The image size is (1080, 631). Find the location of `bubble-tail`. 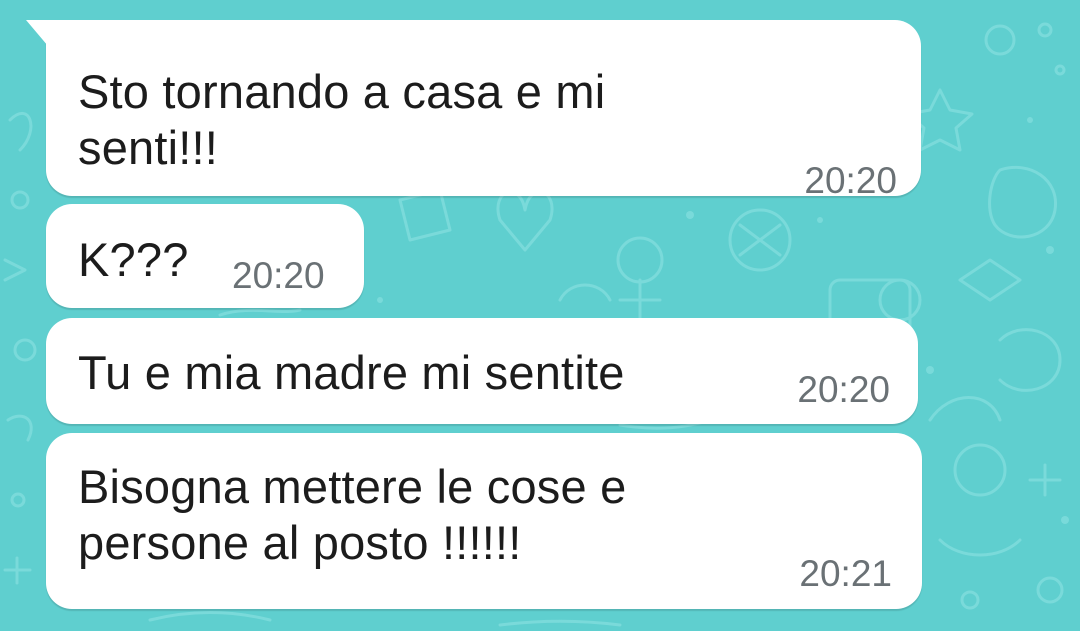

bubble-tail is located at coordinates (37, 33).